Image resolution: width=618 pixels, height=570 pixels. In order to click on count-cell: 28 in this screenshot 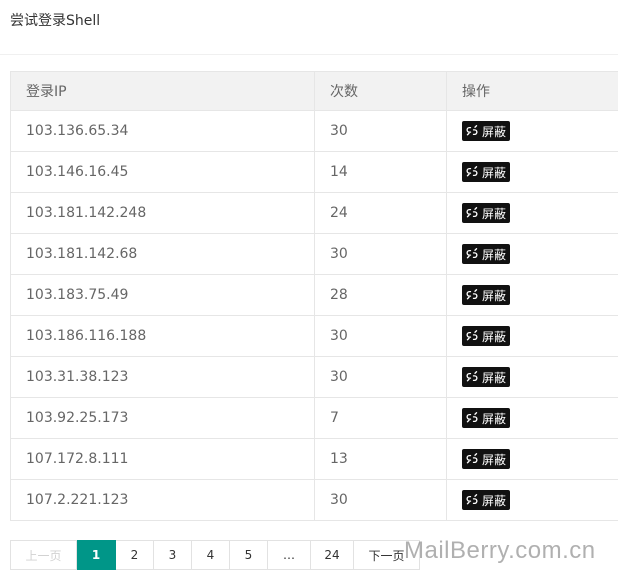, I will do `click(380, 295)`.